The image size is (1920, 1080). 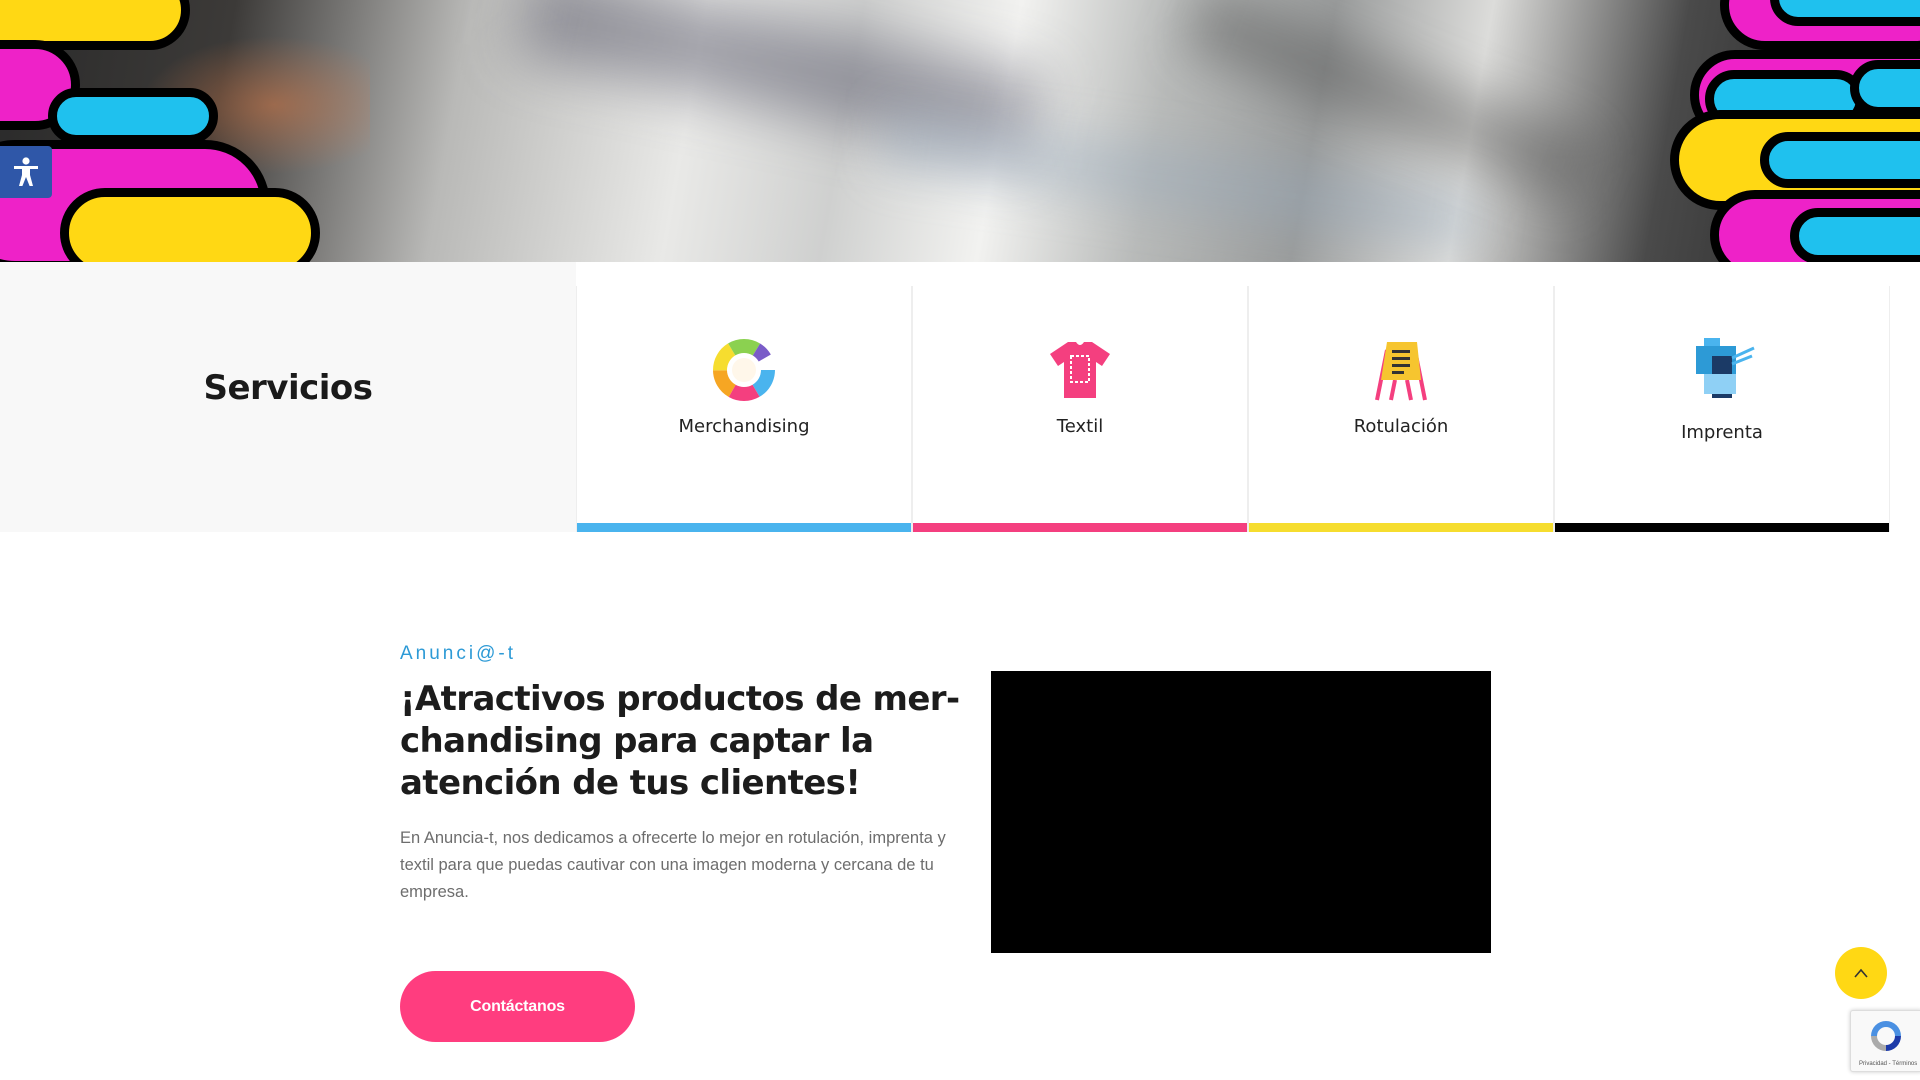 I want to click on accessibility-button, so click(x=26, y=172).